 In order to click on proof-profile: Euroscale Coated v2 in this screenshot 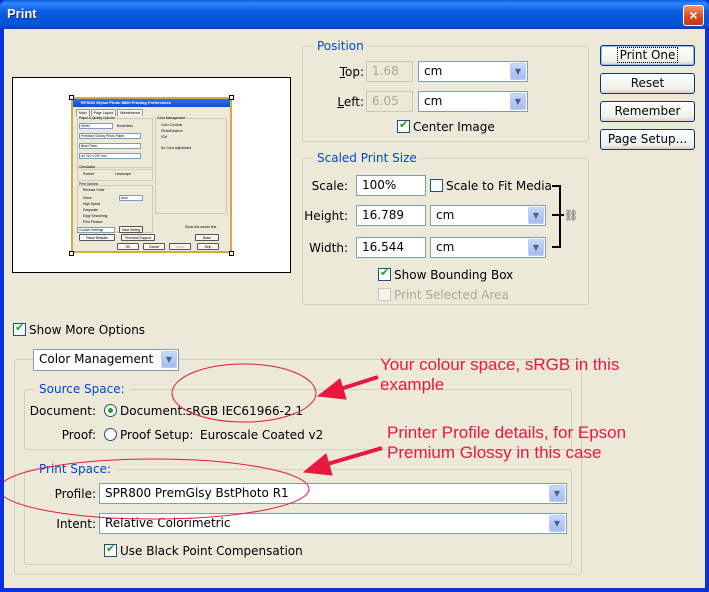, I will do `click(262, 435)`.